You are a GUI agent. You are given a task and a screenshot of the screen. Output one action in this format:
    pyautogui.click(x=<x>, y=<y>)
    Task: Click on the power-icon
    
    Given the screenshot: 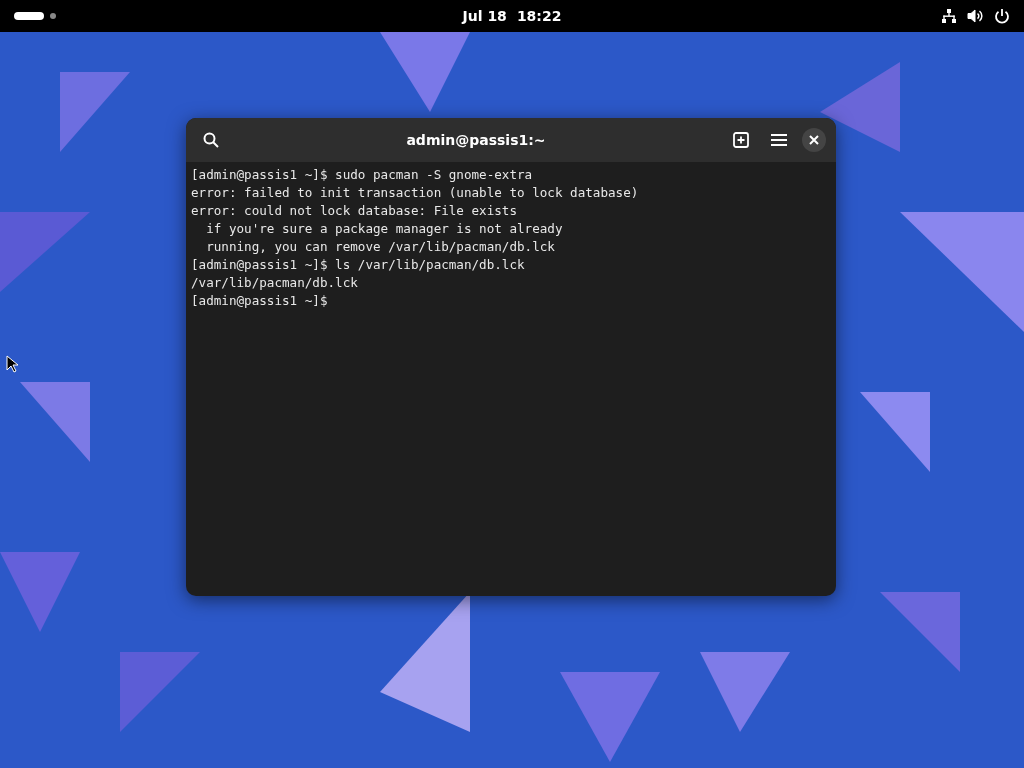 What is the action you would take?
    pyautogui.click(x=1002, y=16)
    